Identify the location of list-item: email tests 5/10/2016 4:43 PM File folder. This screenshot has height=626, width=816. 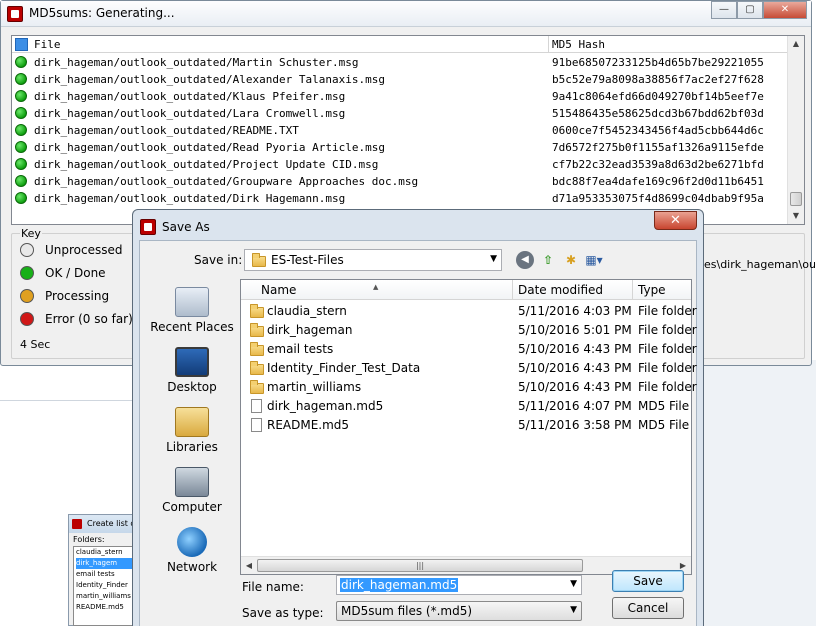
(469, 349).